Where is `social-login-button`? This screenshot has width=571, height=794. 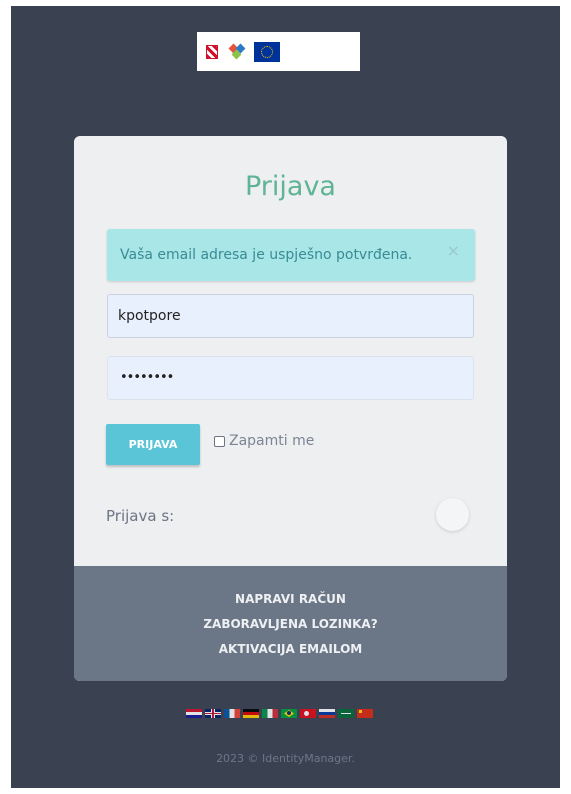
social-login-button is located at coordinates (452, 514).